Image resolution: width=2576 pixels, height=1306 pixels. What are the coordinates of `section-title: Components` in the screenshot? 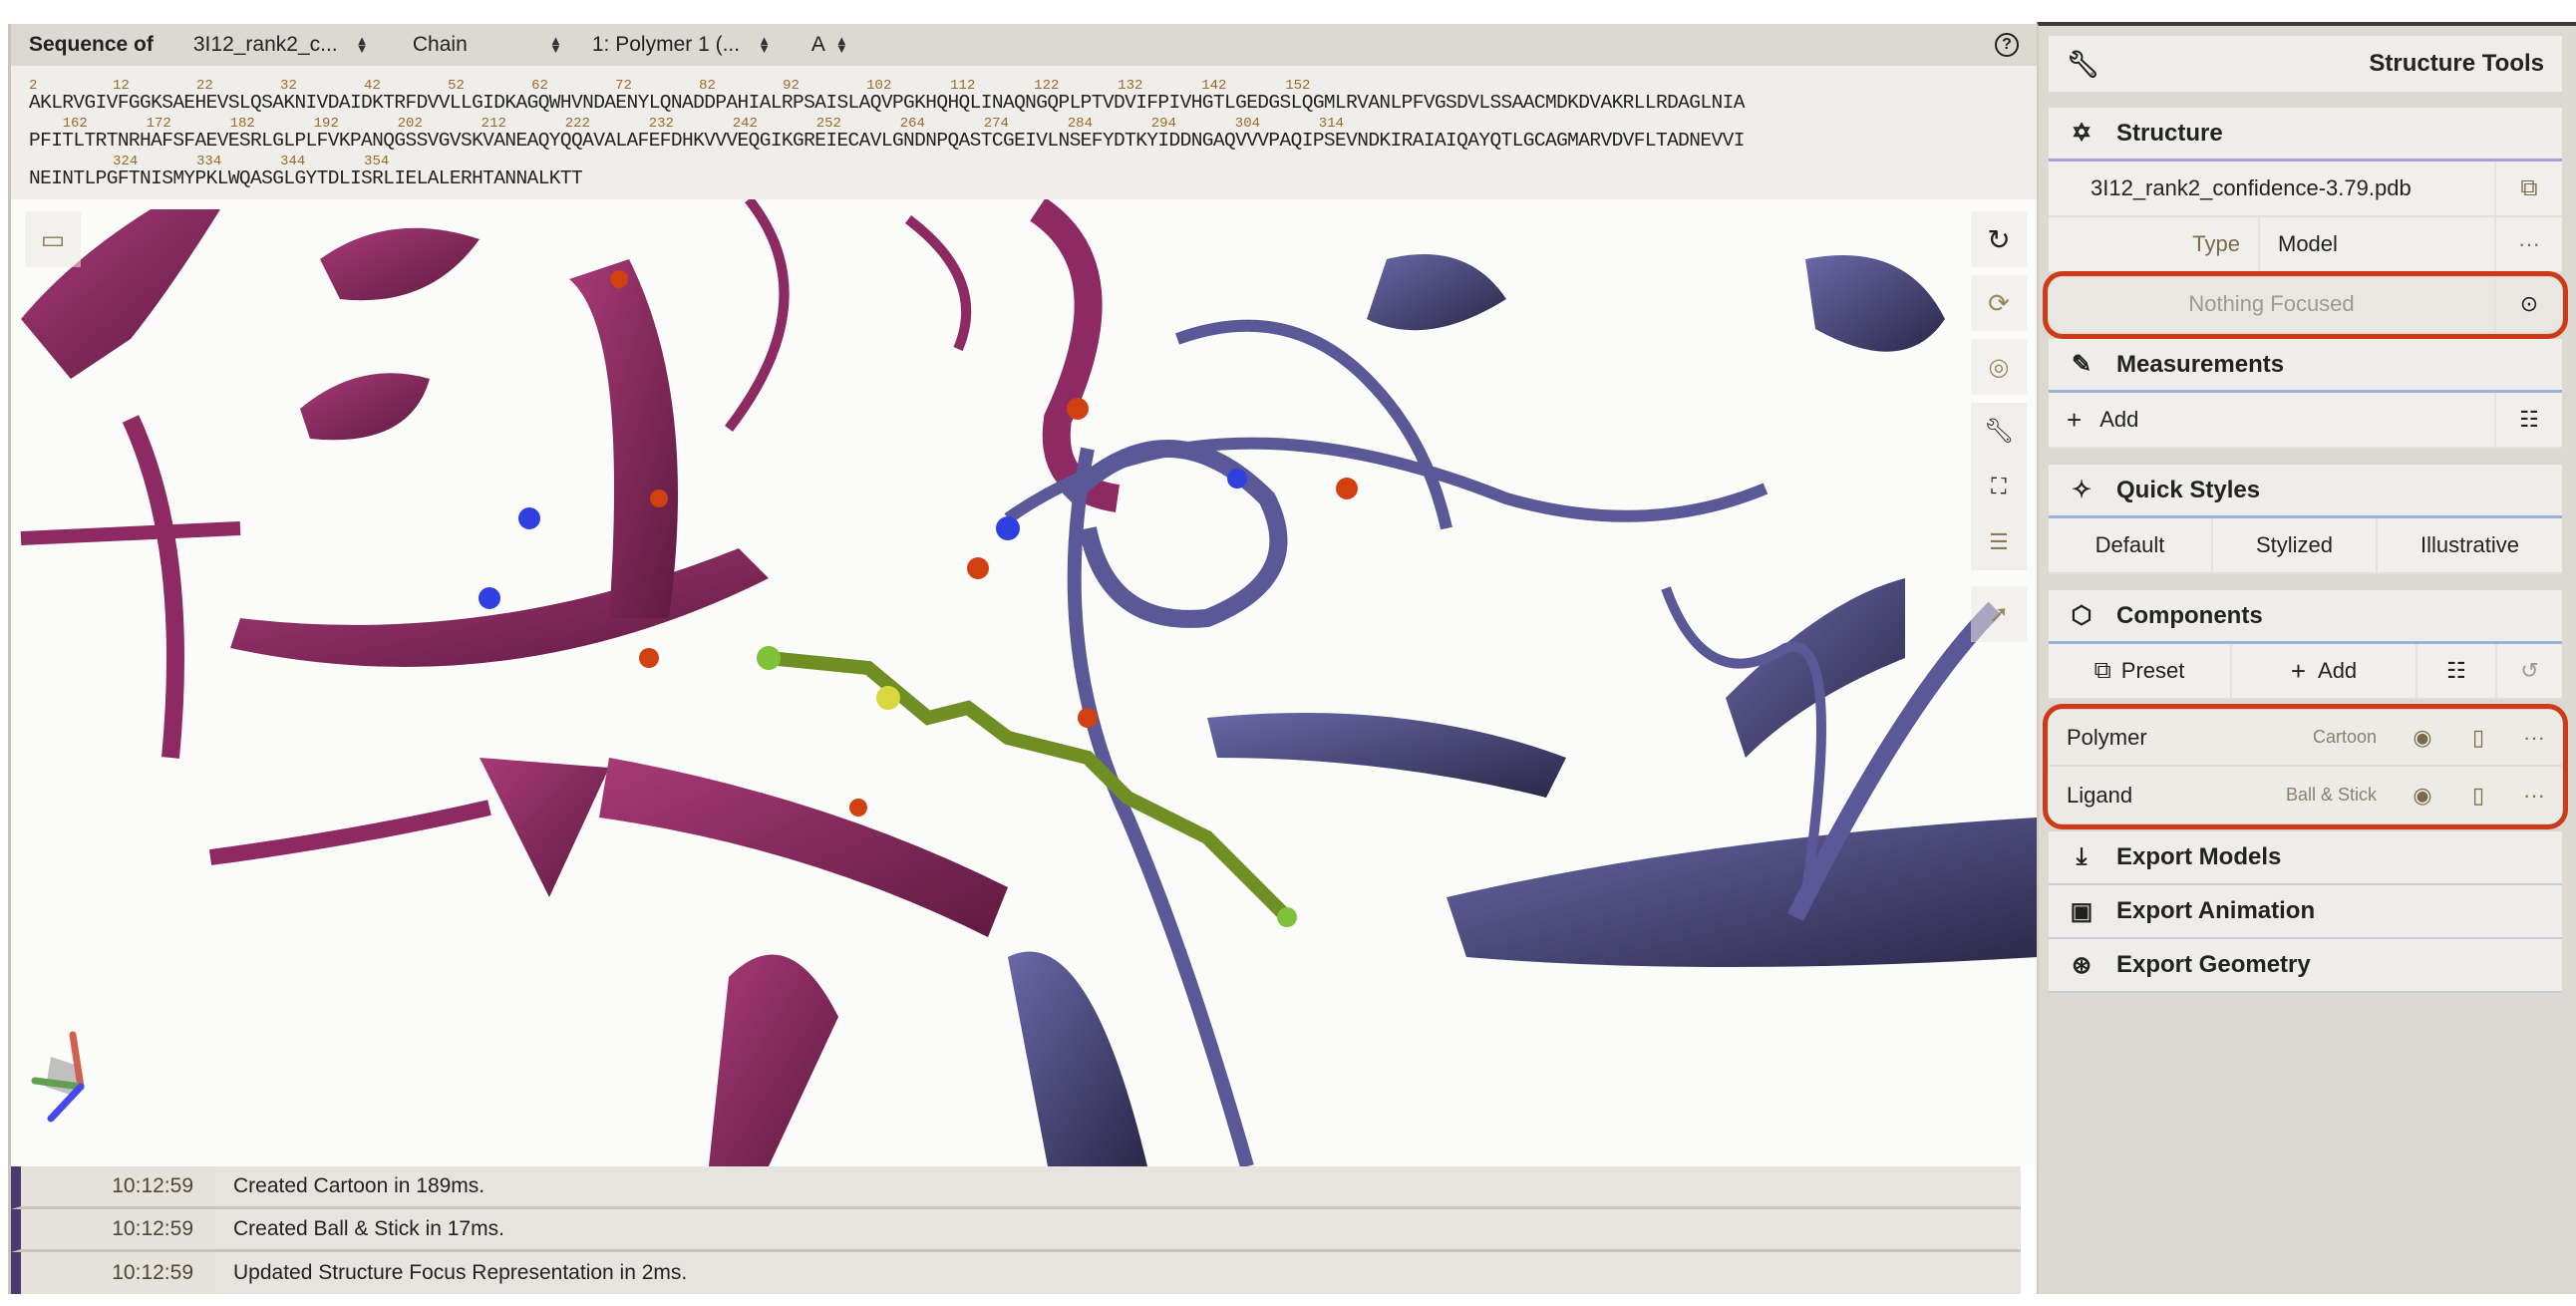 It's located at (2189, 615).